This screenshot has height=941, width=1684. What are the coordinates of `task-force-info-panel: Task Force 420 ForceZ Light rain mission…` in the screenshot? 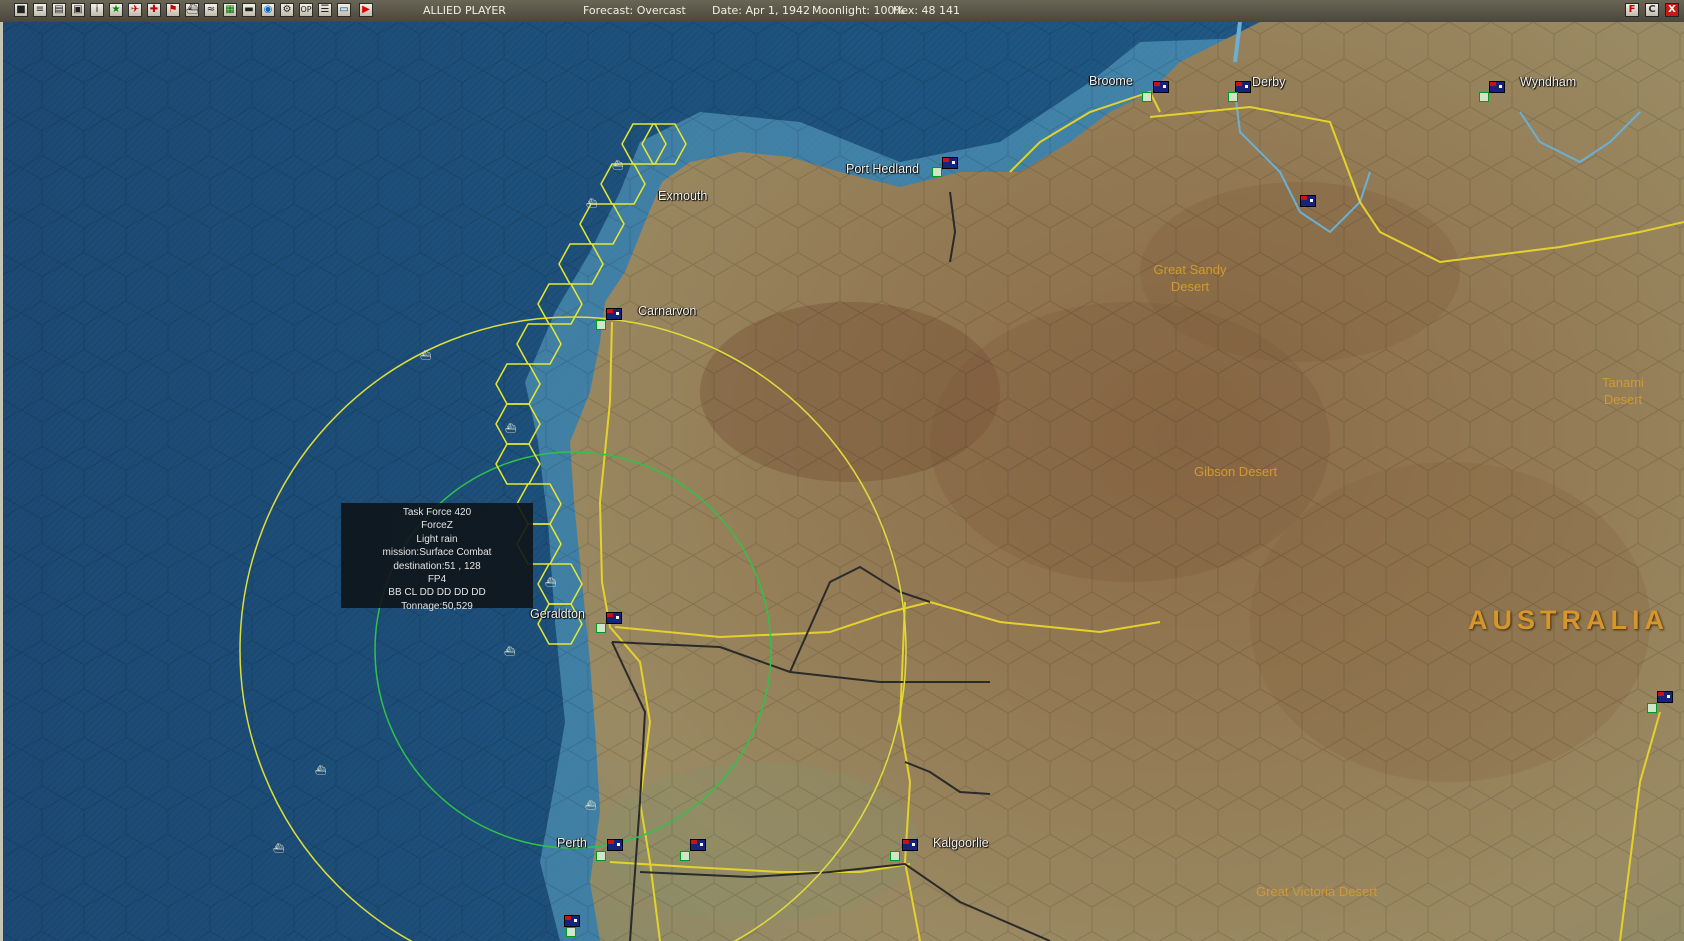 It's located at (437, 557).